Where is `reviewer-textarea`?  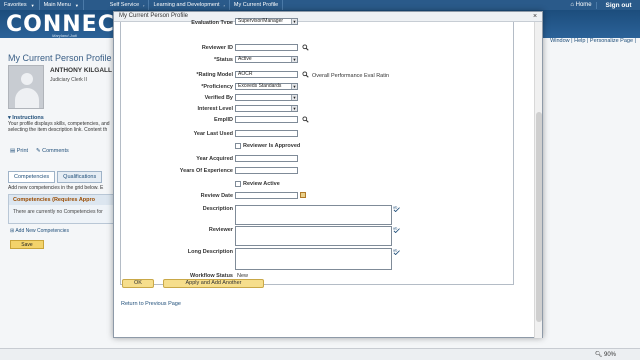 reviewer-textarea is located at coordinates (313, 236).